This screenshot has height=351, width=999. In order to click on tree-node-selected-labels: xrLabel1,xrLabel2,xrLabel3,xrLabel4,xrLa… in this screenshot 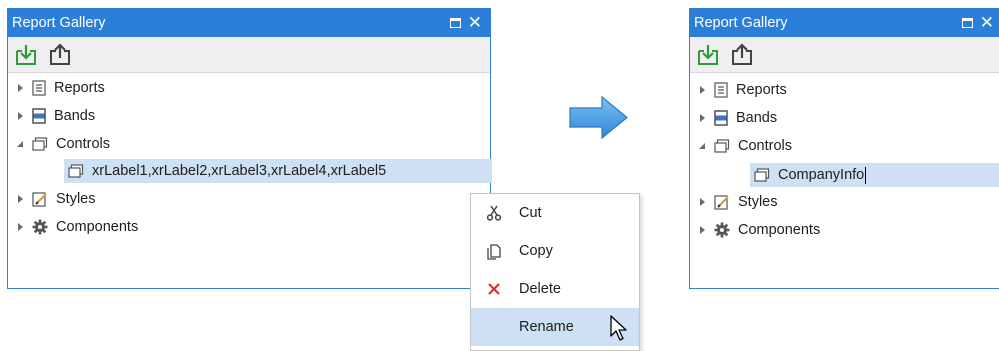, I will do `click(278, 171)`.